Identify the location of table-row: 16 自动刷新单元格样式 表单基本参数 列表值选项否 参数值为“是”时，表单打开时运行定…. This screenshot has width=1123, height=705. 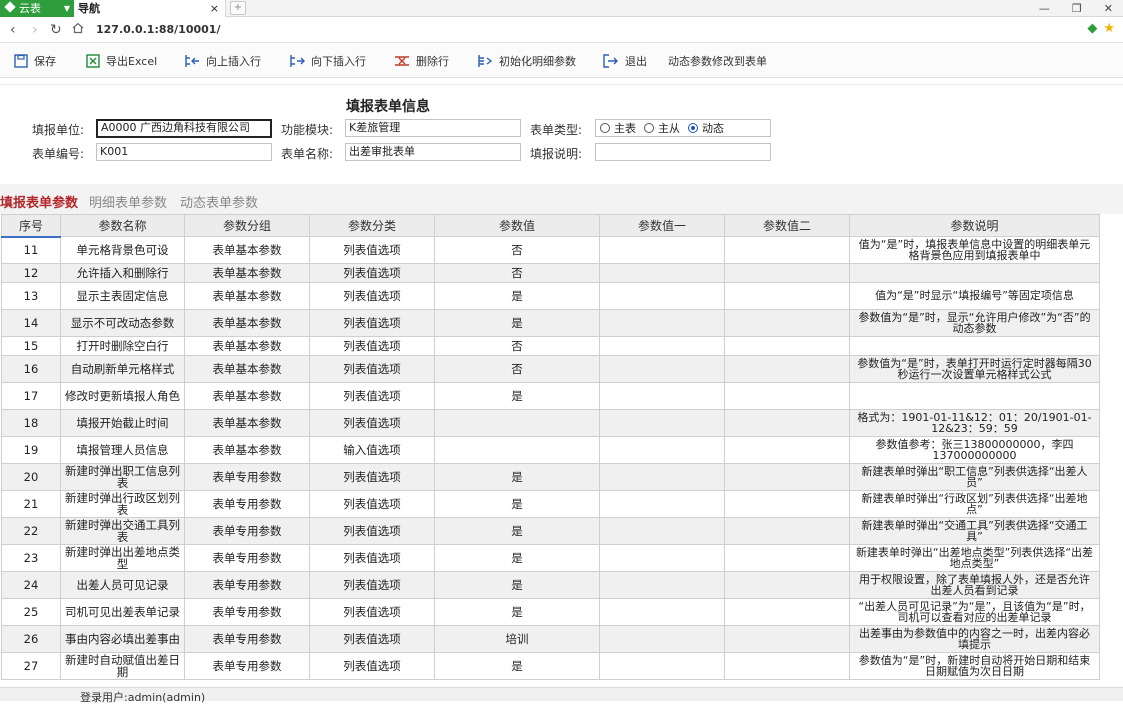
(550, 369).